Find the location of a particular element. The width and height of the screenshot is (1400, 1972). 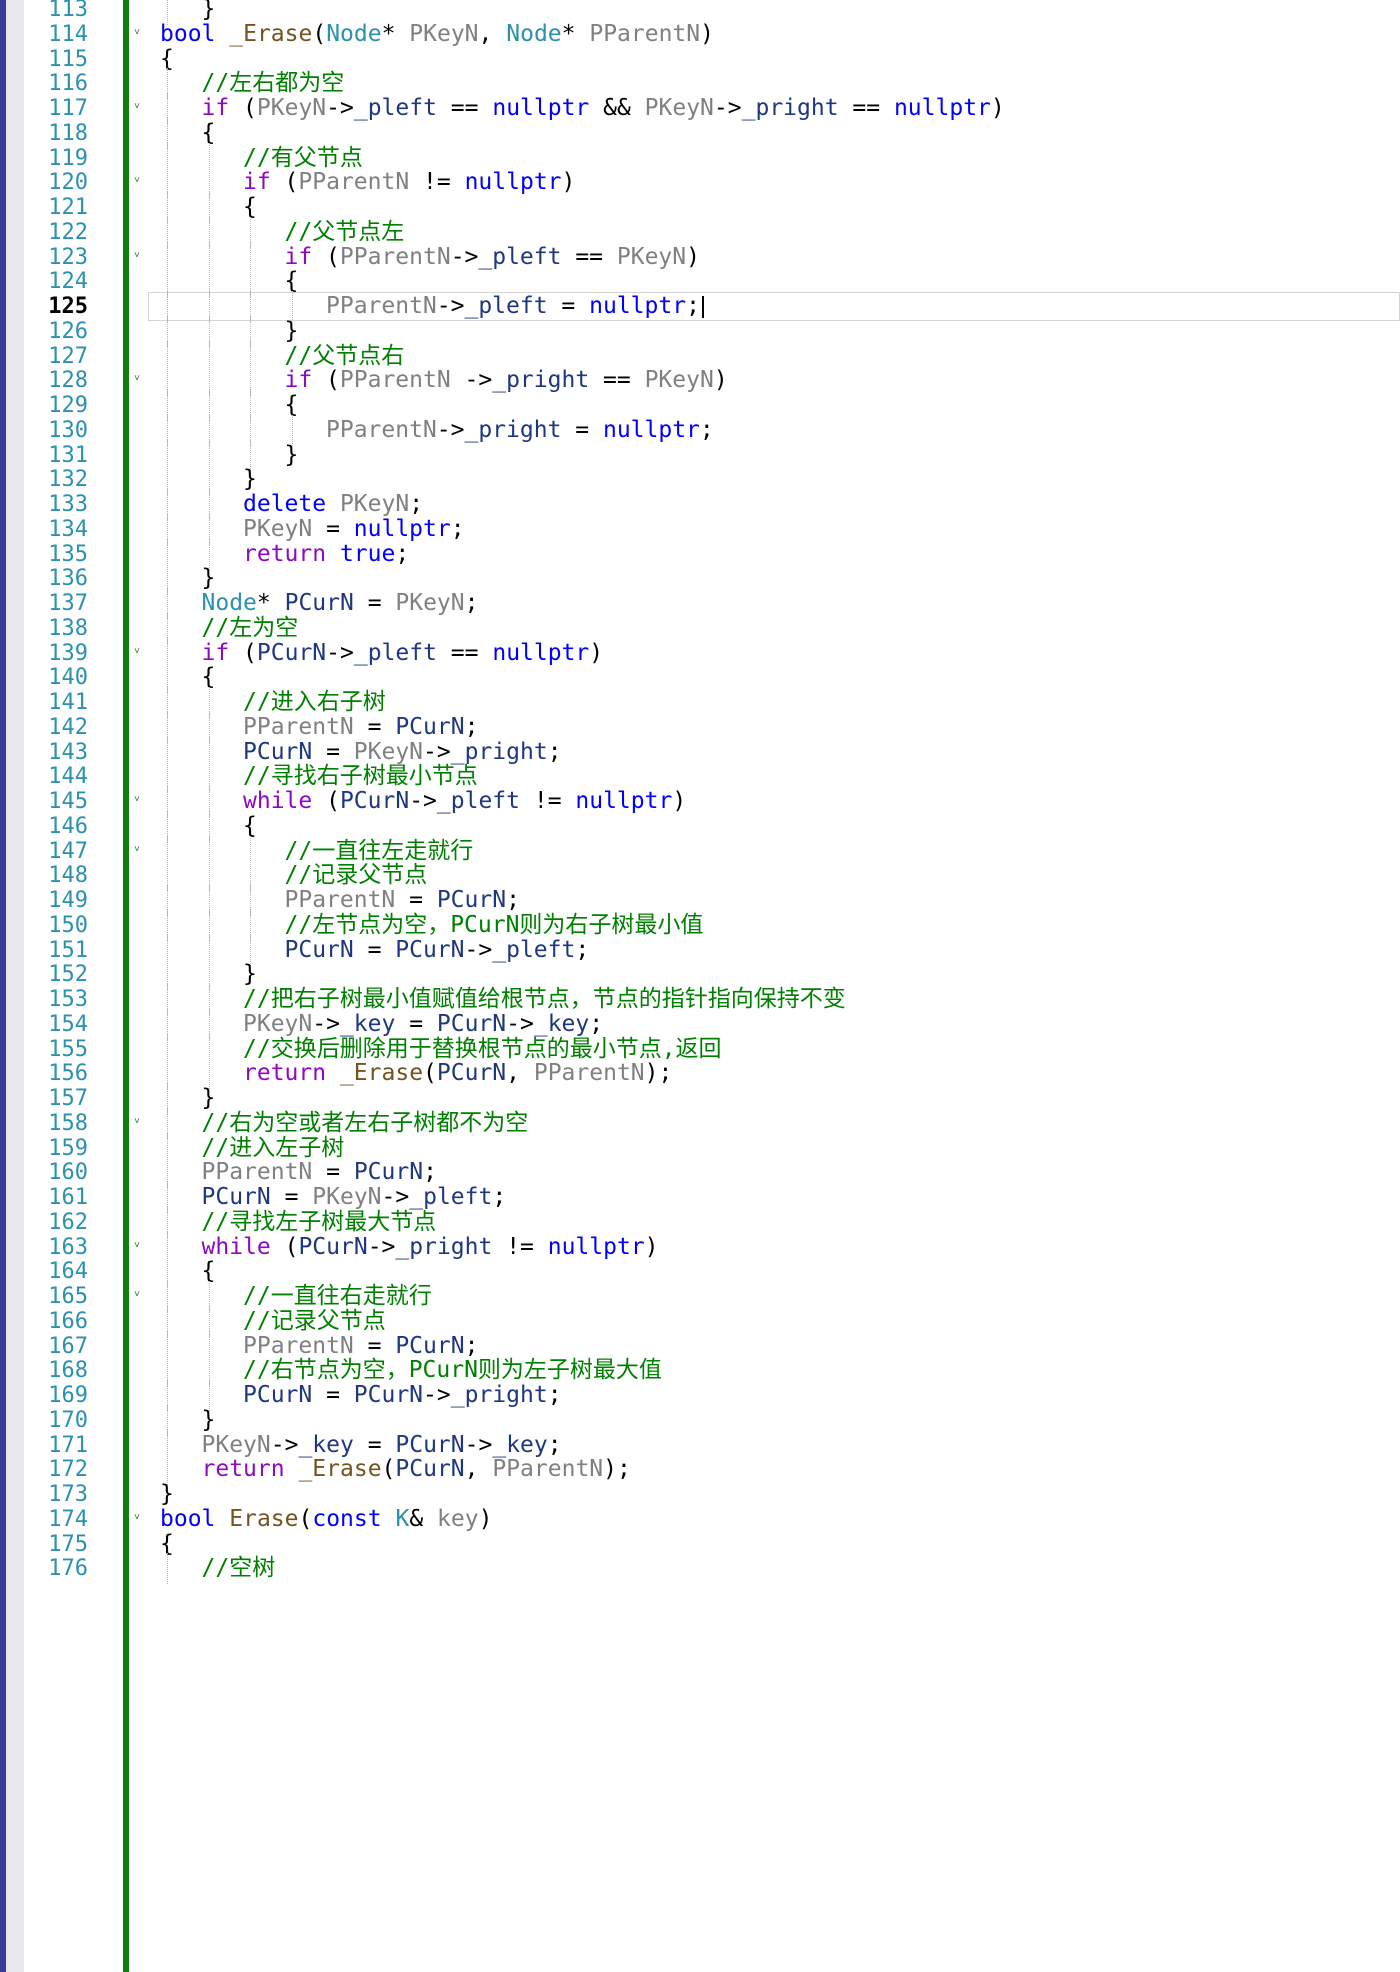

code-token: //空树 is located at coordinates (238, 1568).